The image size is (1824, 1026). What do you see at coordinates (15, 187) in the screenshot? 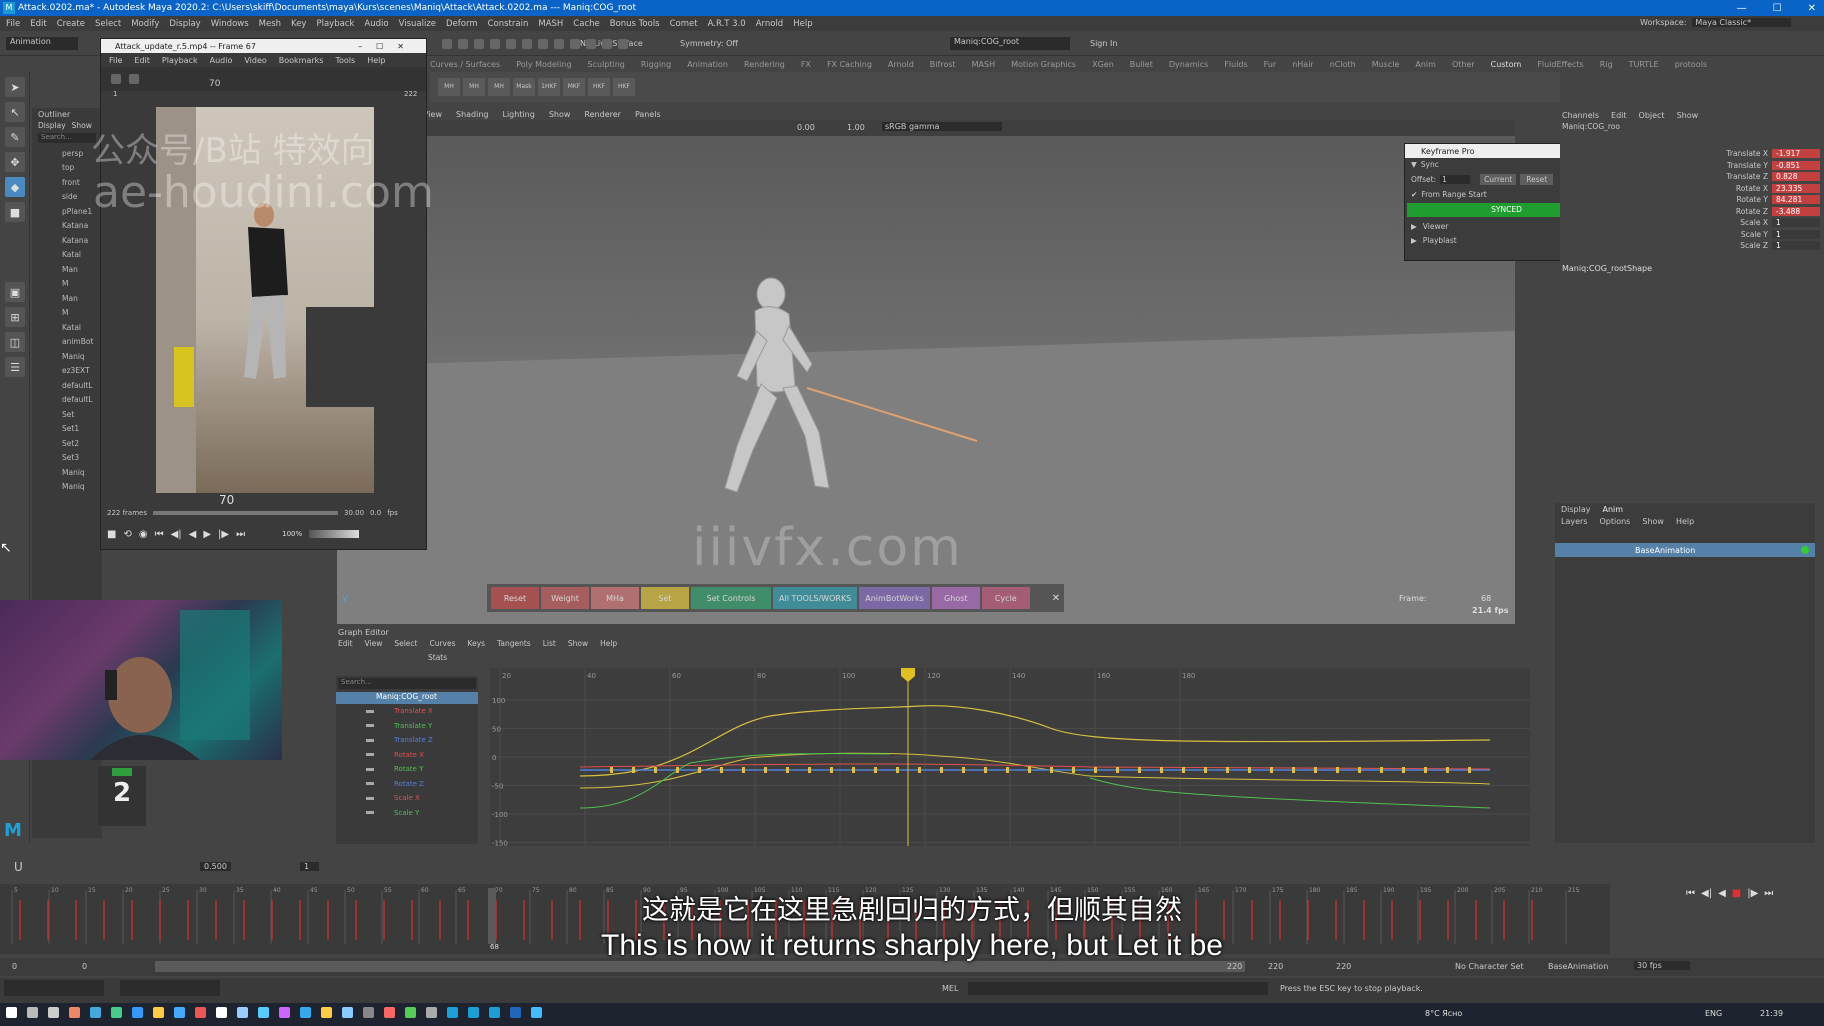
I see `rotate-tool-icon: ◆` at bounding box center [15, 187].